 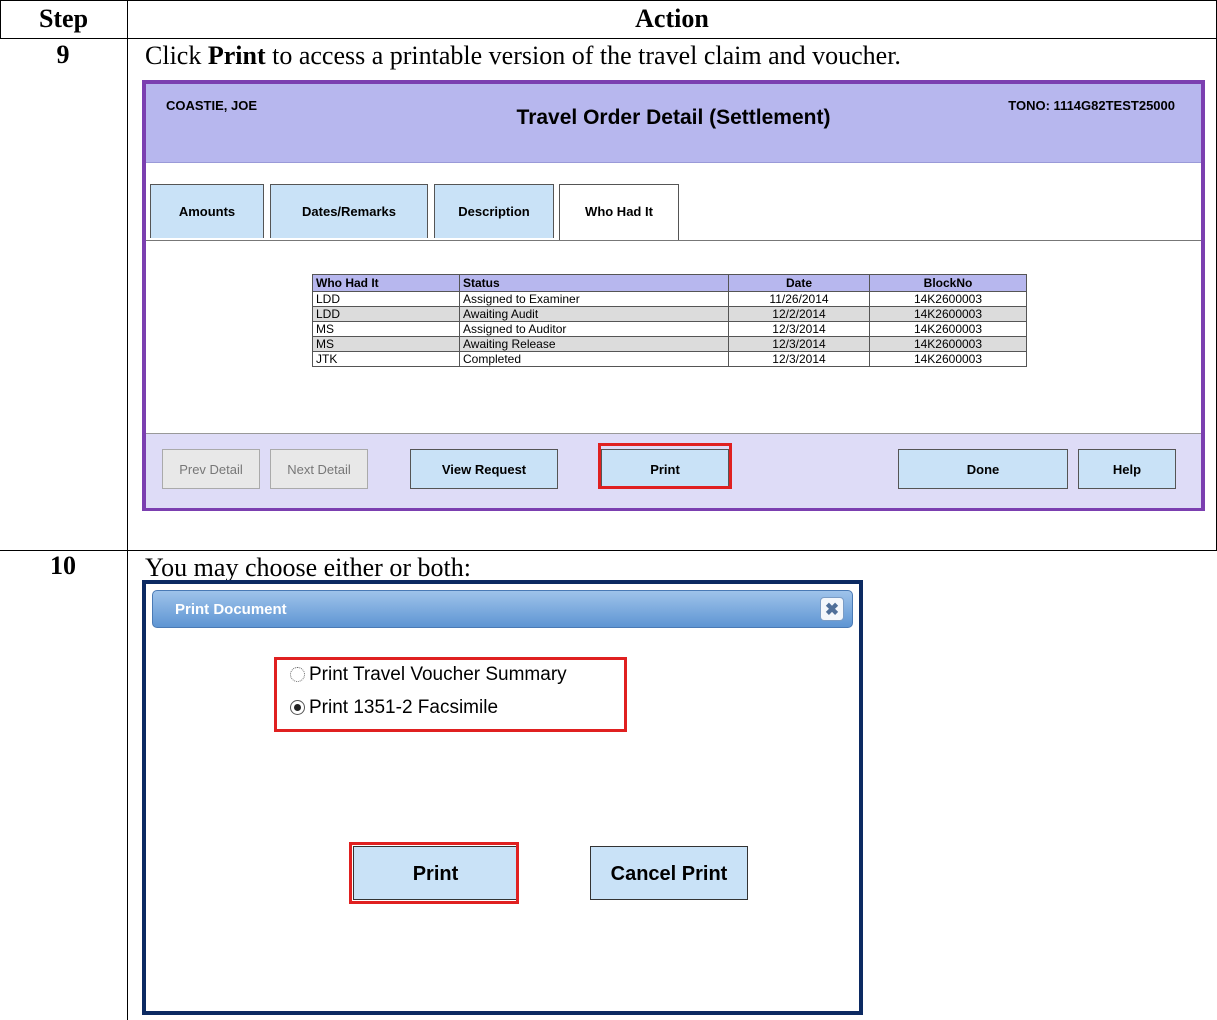 What do you see at coordinates (832, 609) in the screenshot?
I see `close-icon: ✖` at bounding box center [832, 609].